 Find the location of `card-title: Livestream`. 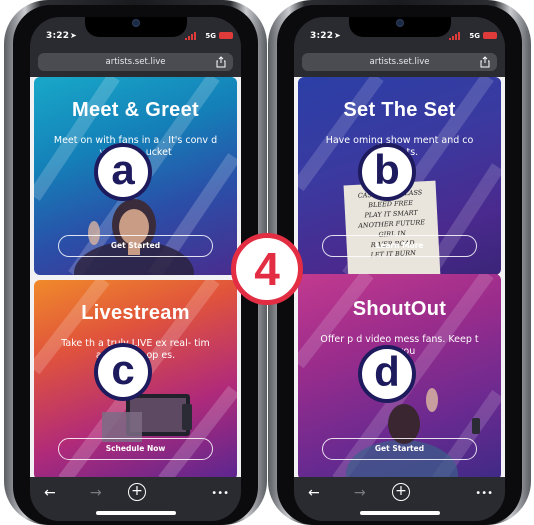

card-title: Livestream is located at coordinates (135, 313).